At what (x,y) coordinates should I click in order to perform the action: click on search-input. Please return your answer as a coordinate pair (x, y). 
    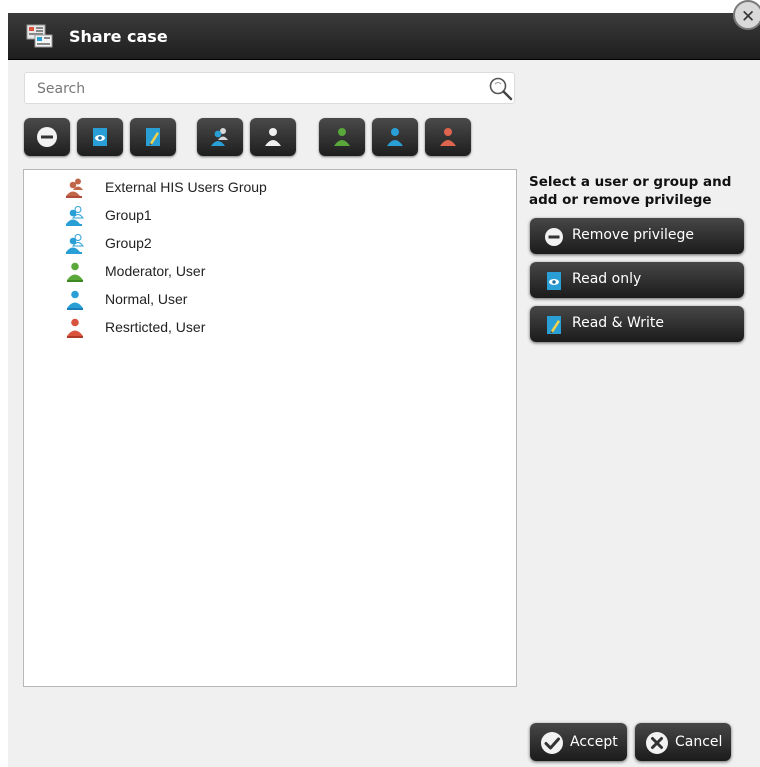
    Looking at the image, I should click on (252, 89).